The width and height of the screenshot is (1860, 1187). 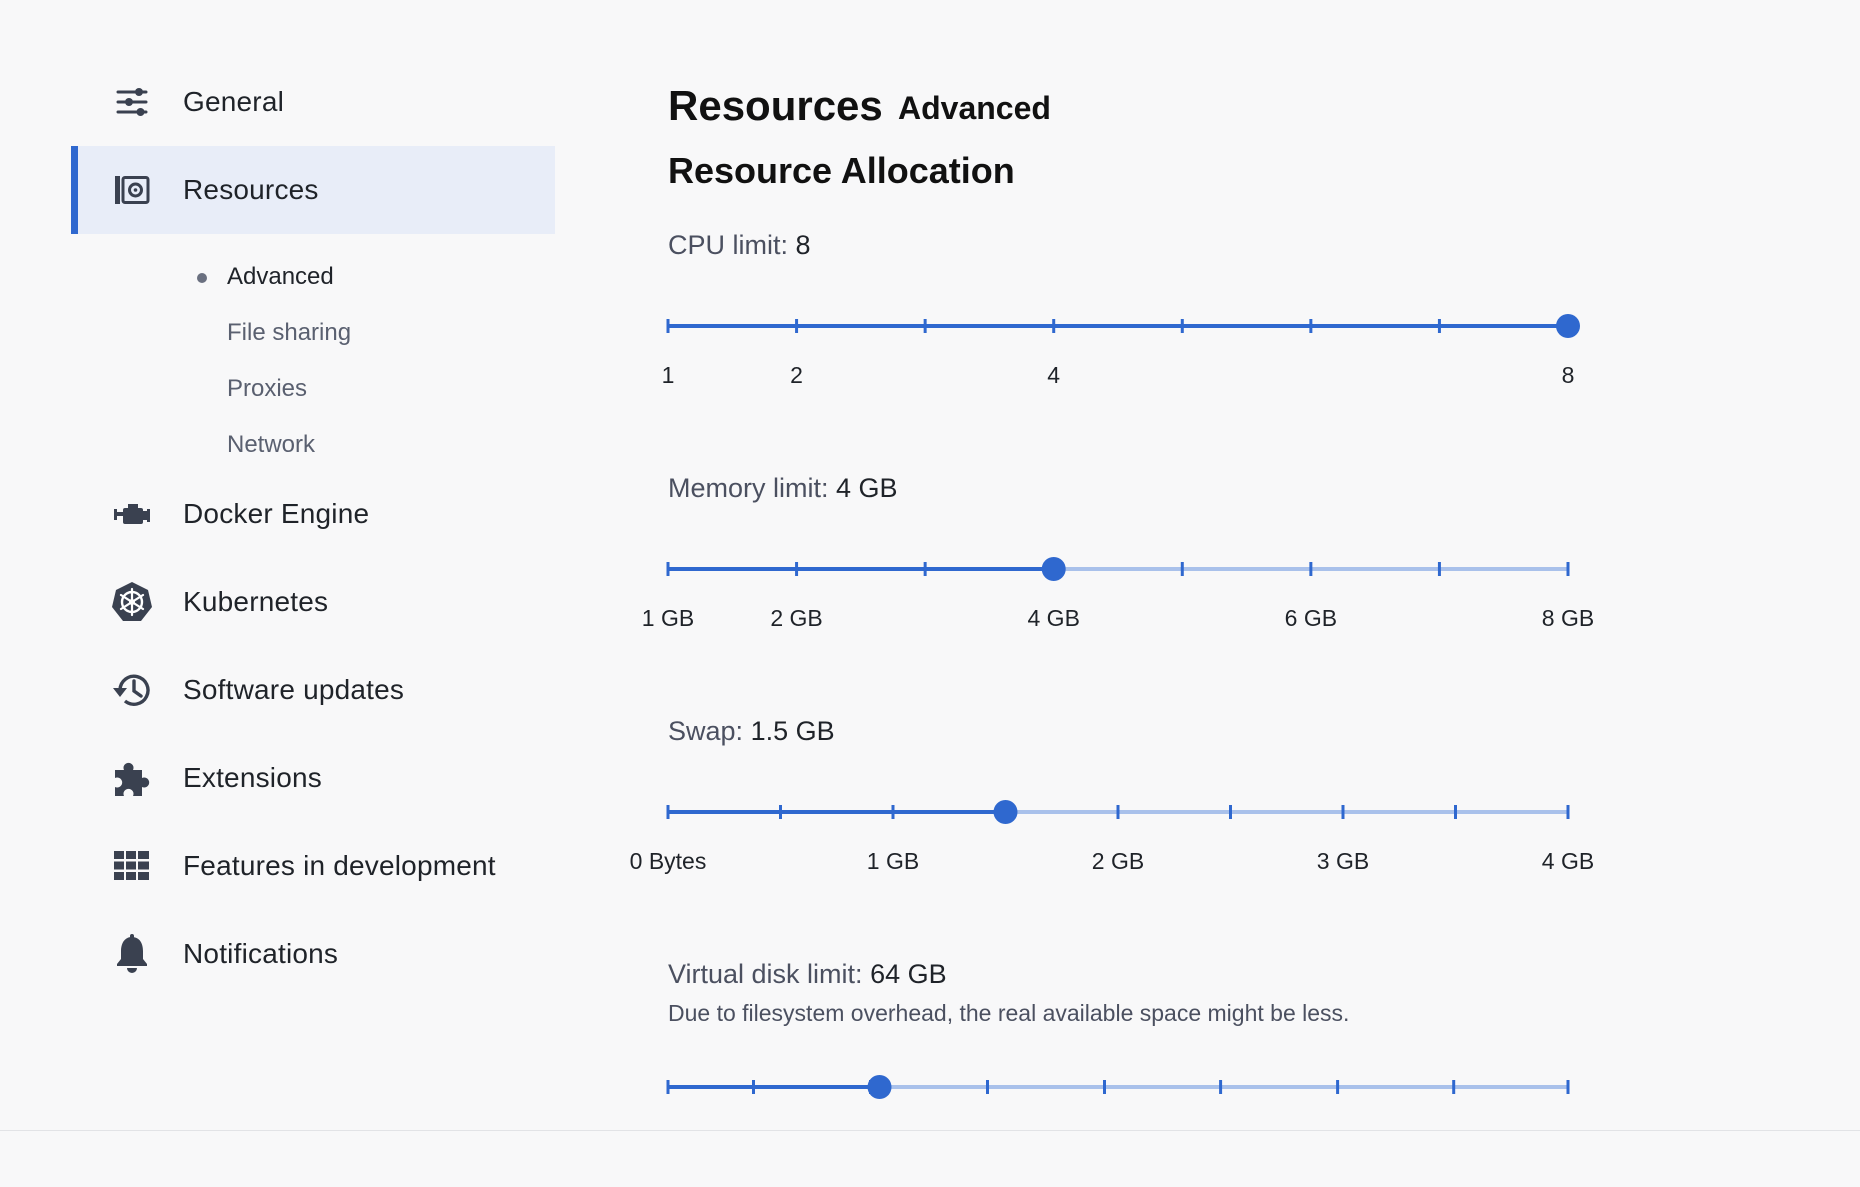 What do you see at coordinates (1568, 618) in the screenshot?
I see `slider-tick-label: 8 GB` at bounding box center [1568, 618].